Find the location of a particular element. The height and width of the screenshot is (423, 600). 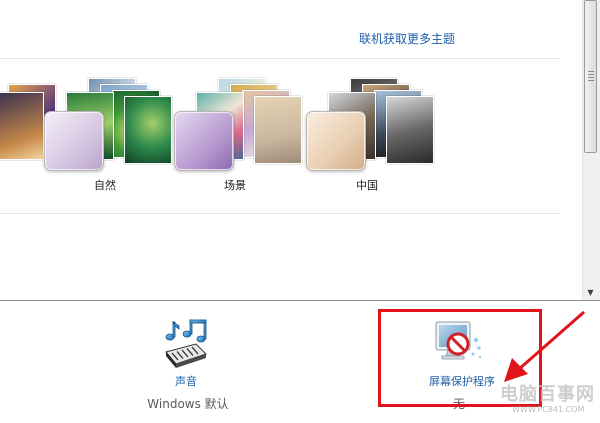

theme-item-partial is located at coordinates (28, 145).